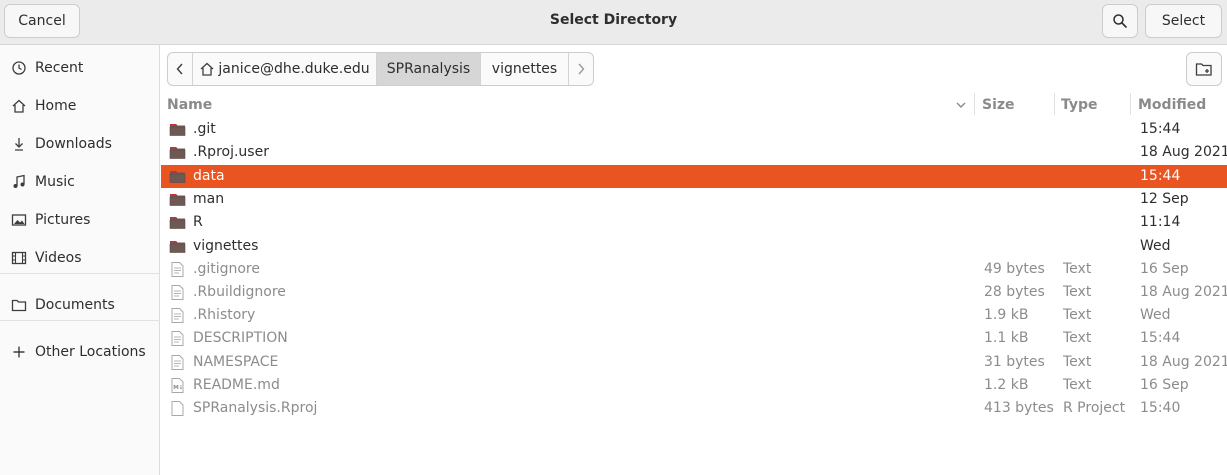 This screenshot has width=1227, height=475. I want to click on file-name: .git, so click(204, 129).